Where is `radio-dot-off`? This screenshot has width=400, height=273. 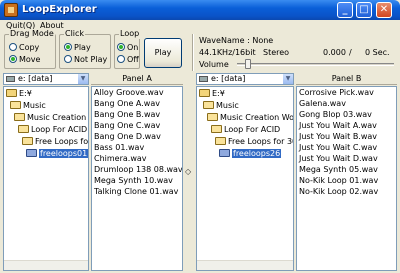 radio-dot-off is located at coordinates (121, 59).